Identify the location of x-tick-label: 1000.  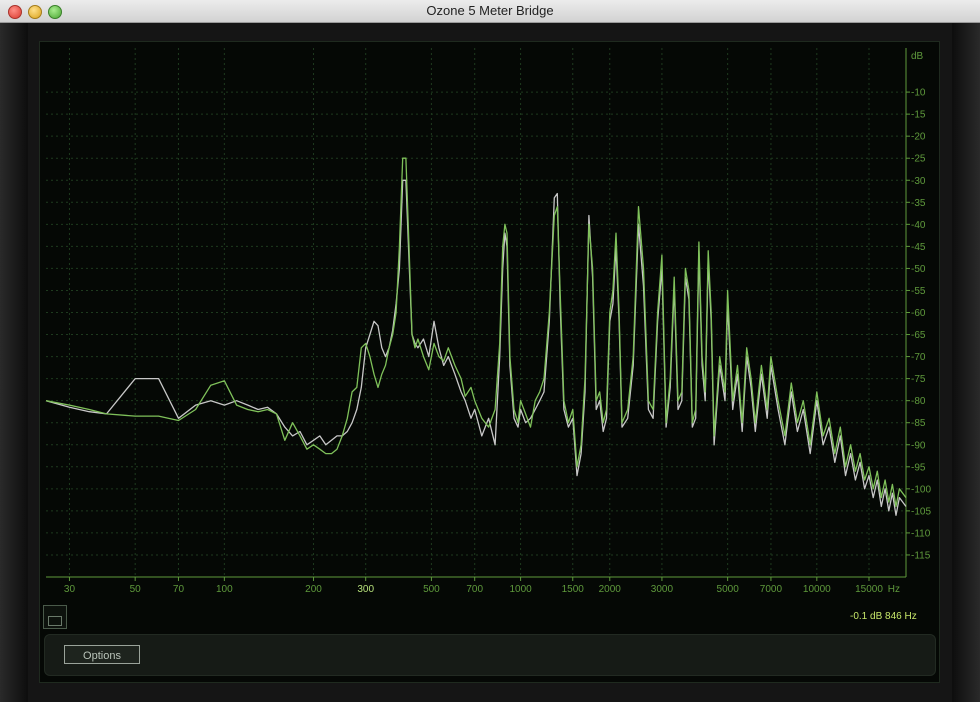
(520, 589).